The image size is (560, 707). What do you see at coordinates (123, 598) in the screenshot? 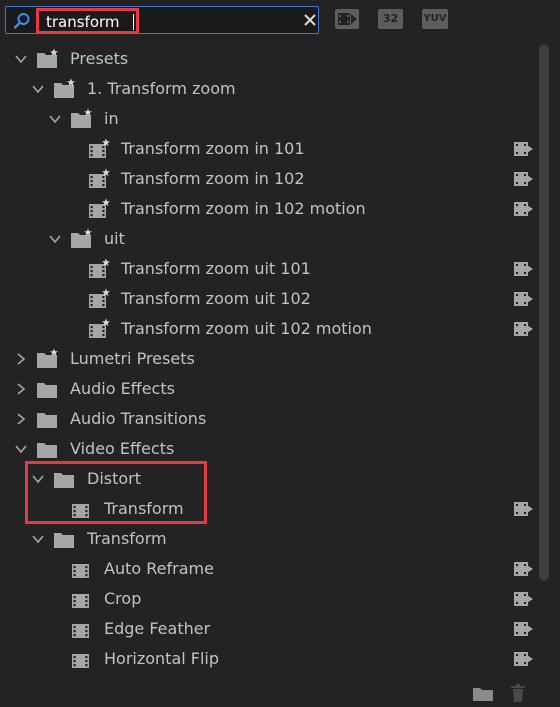
I see `tree-item-label: Crop` at bounding box center [123, 598].